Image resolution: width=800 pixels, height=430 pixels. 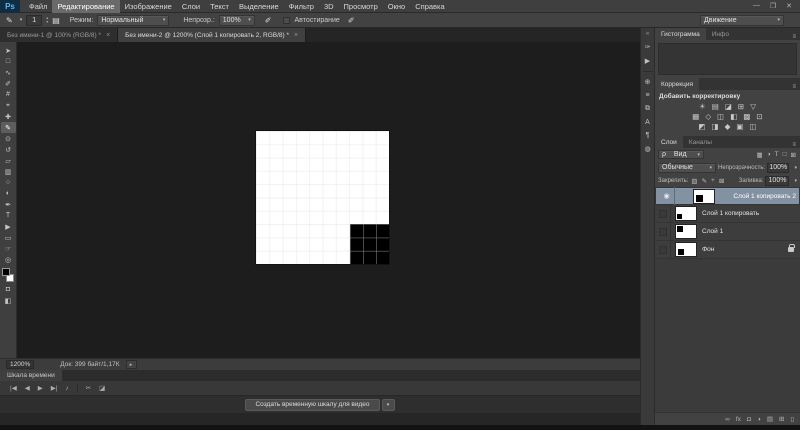 I want to click on tab-timeline: Шкала времени, so click(x=31, y=375).